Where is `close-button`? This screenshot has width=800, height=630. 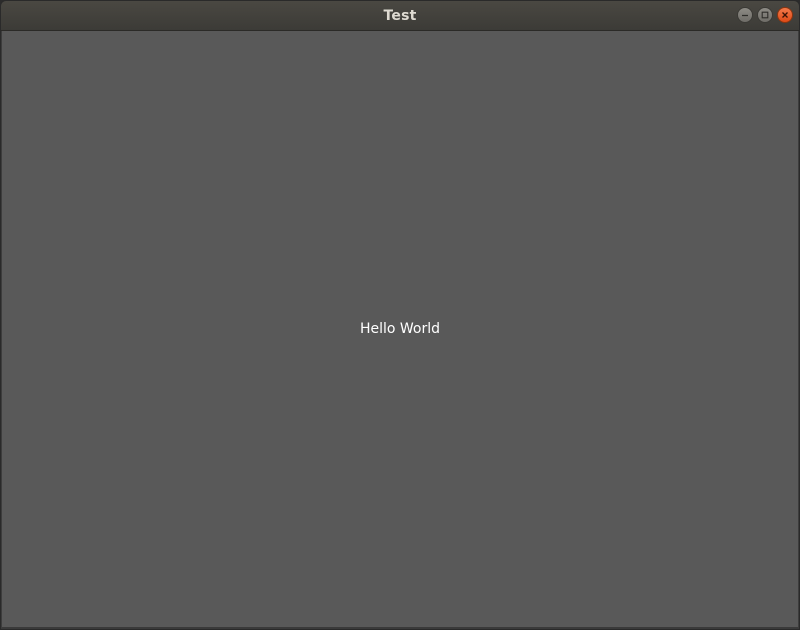 close-button is located at coordinates (785, 15).